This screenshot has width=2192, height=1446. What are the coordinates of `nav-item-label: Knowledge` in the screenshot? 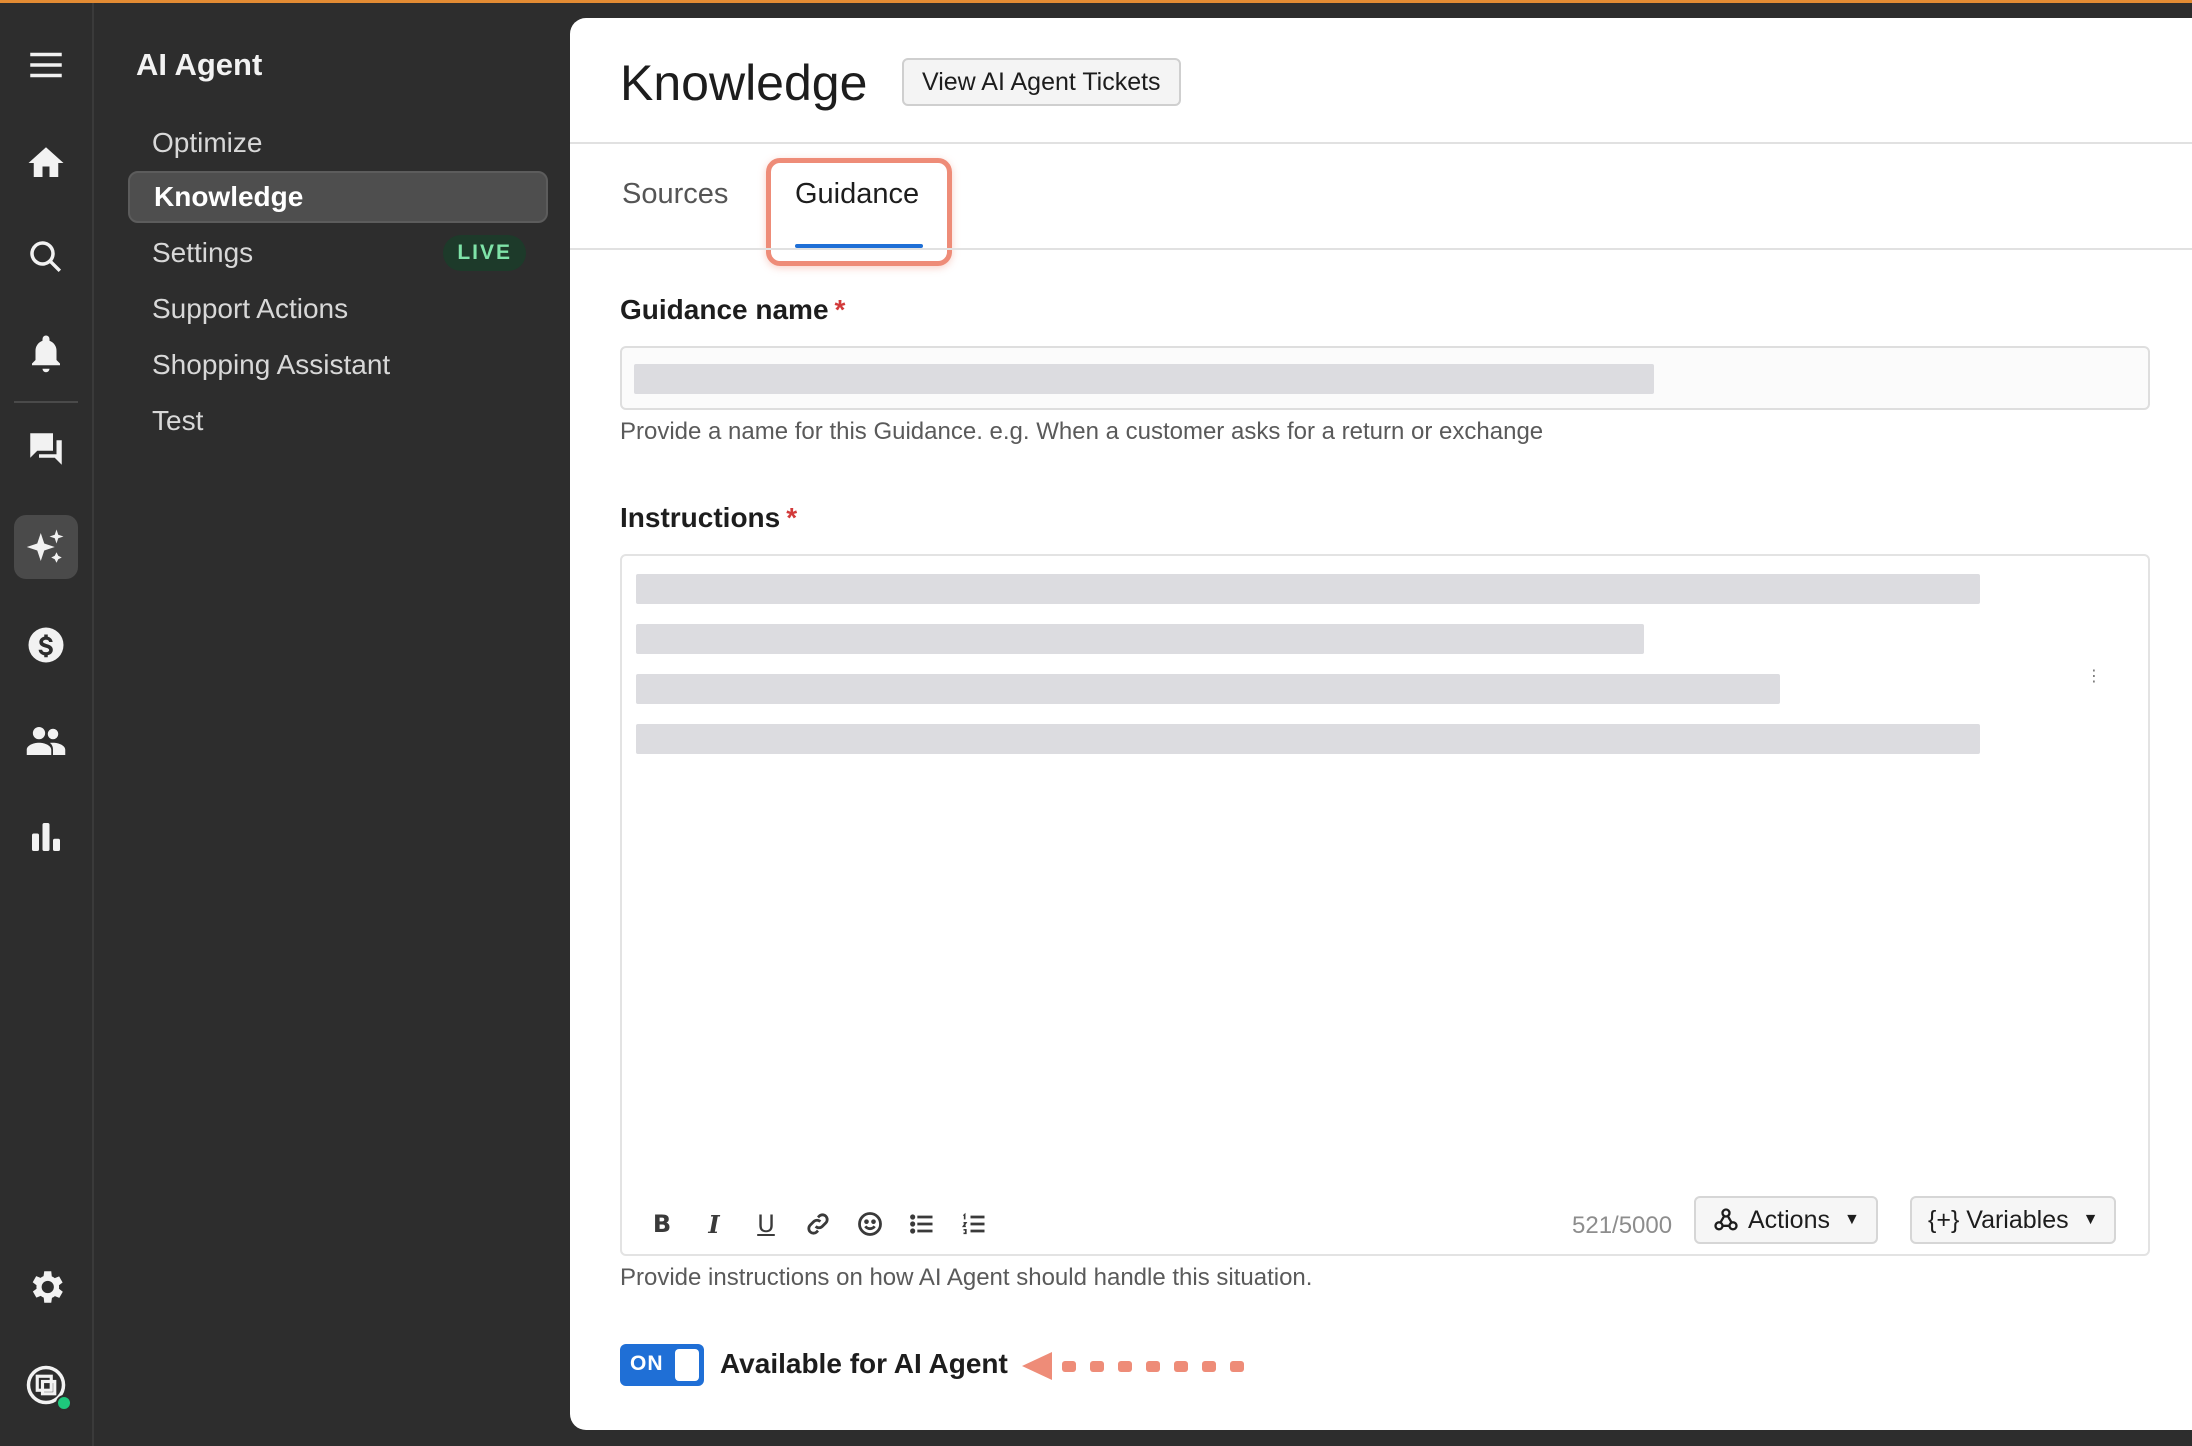 It's located at (229, 196).